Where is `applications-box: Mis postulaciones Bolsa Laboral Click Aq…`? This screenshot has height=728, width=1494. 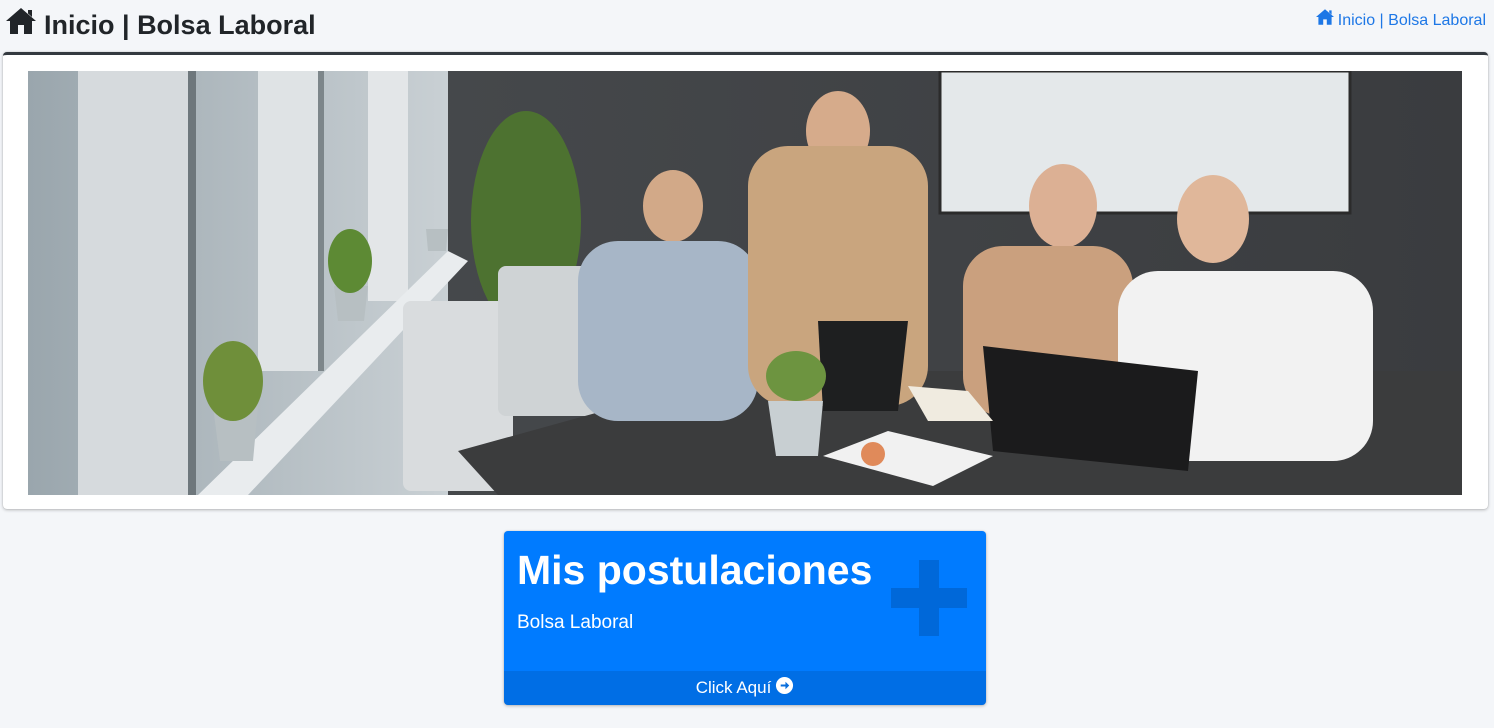 applications-box: Mis postulaciones Bolsa Laboral Click Aq… is located at coordinates (745, 618).